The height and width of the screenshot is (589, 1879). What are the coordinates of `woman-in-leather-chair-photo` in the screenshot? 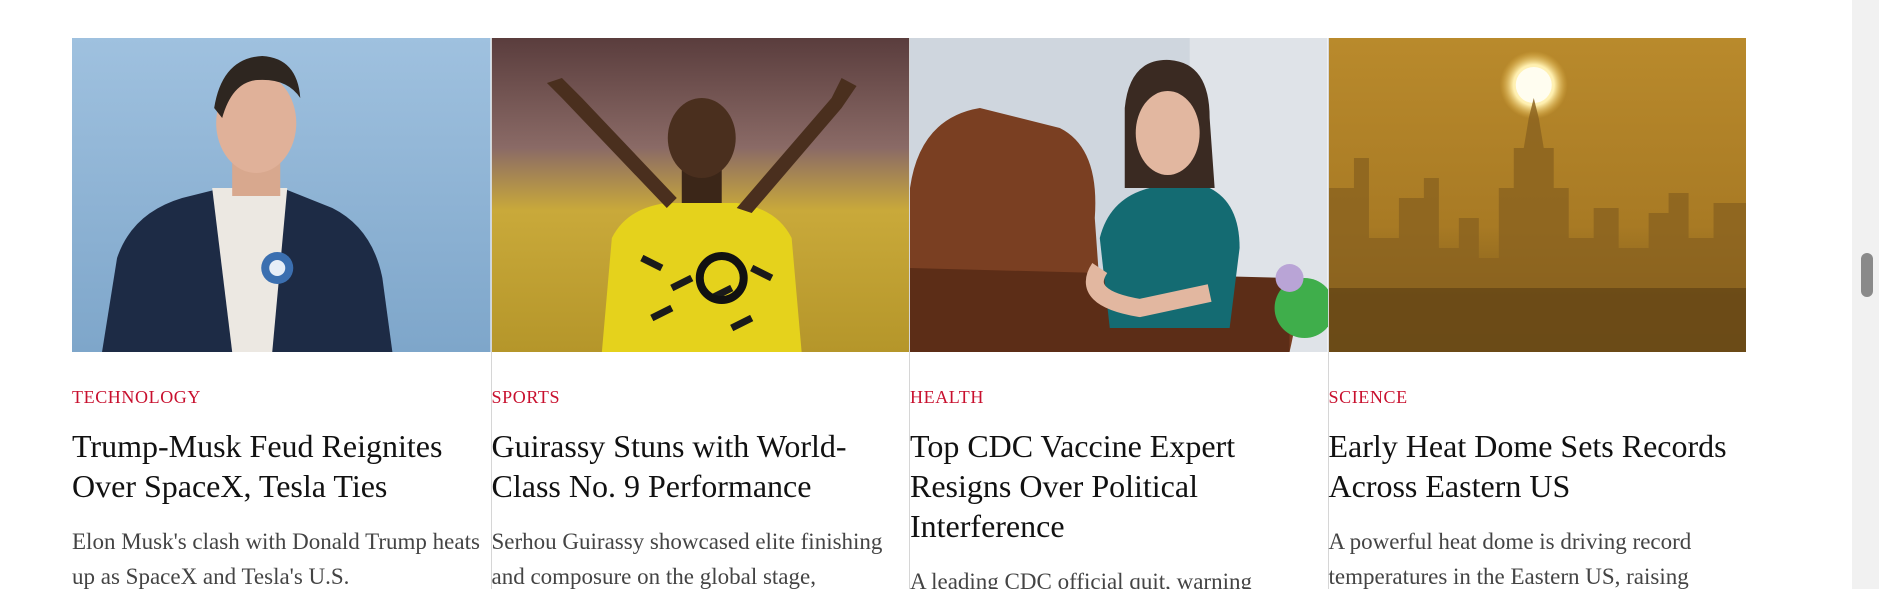 It's located at (1119, 195).